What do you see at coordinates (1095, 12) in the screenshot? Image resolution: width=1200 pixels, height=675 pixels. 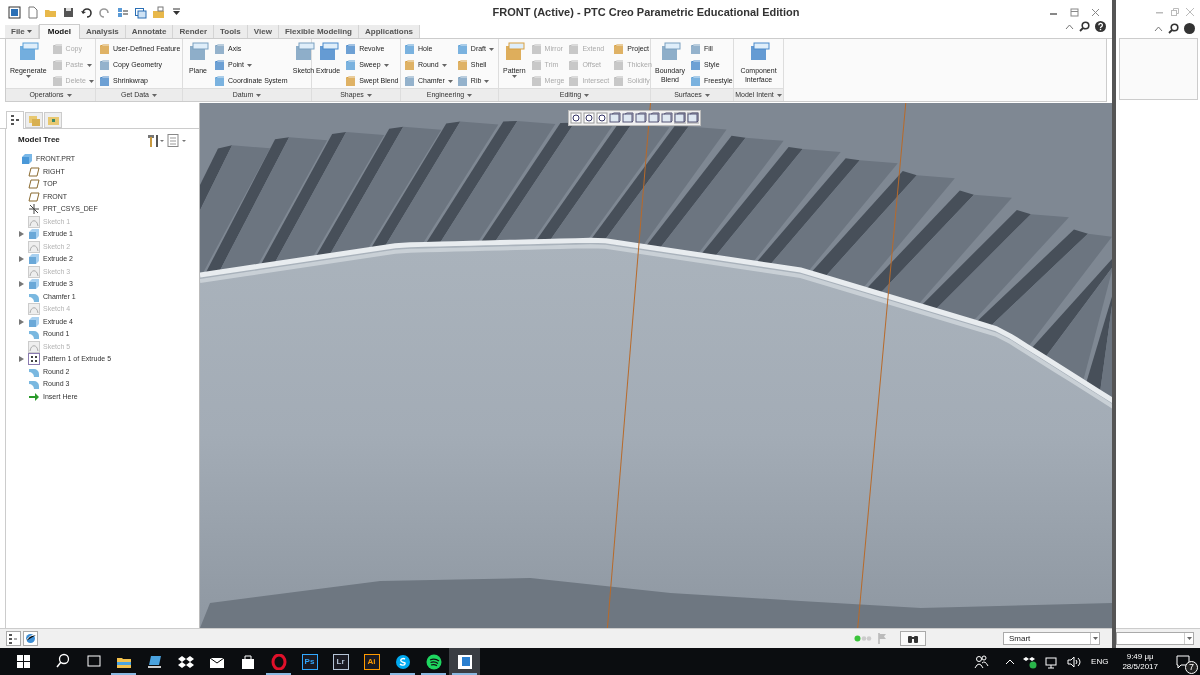 I see `close-icon` at bounding box center [1095, 12].